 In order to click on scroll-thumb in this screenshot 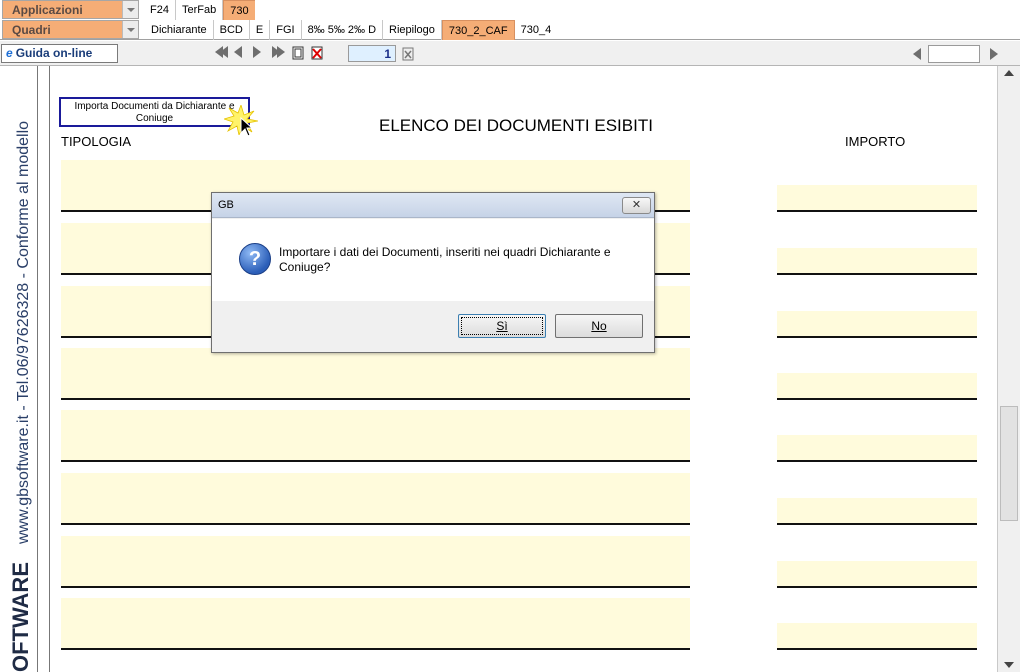, I will do `click(1009, 463)`.